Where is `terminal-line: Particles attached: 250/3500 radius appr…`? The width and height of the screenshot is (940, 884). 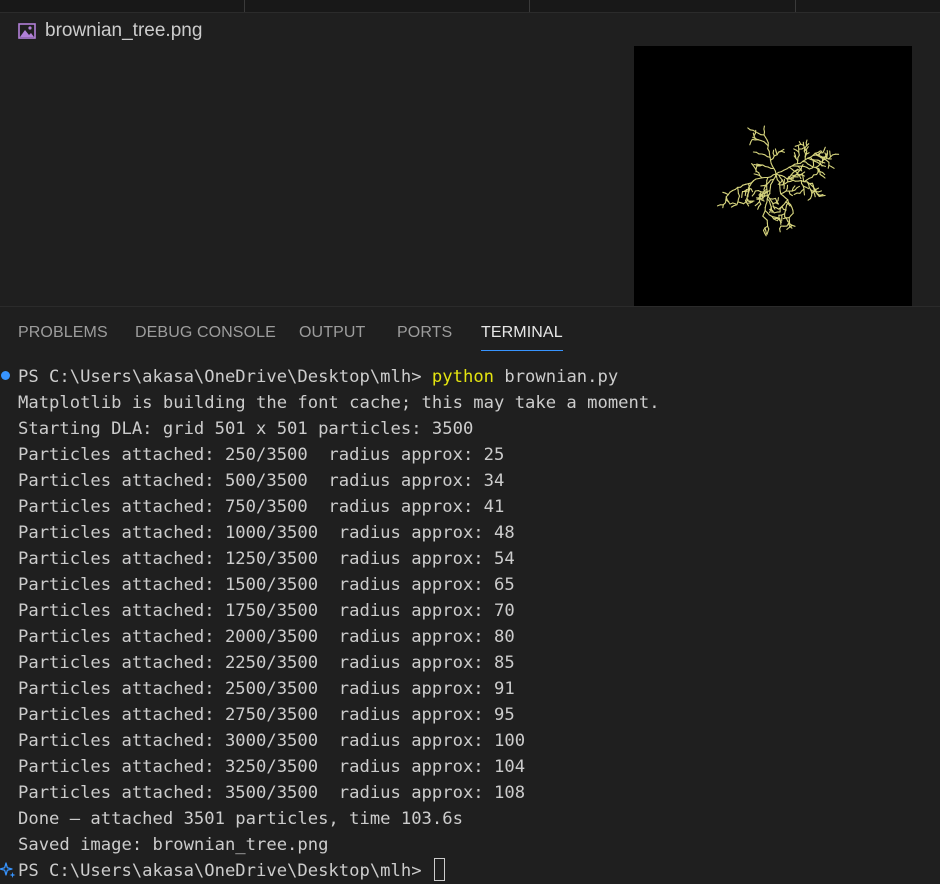
terminal-line: Particles attached: 250/3500 radius appr… is located at coordinates (261, 455).